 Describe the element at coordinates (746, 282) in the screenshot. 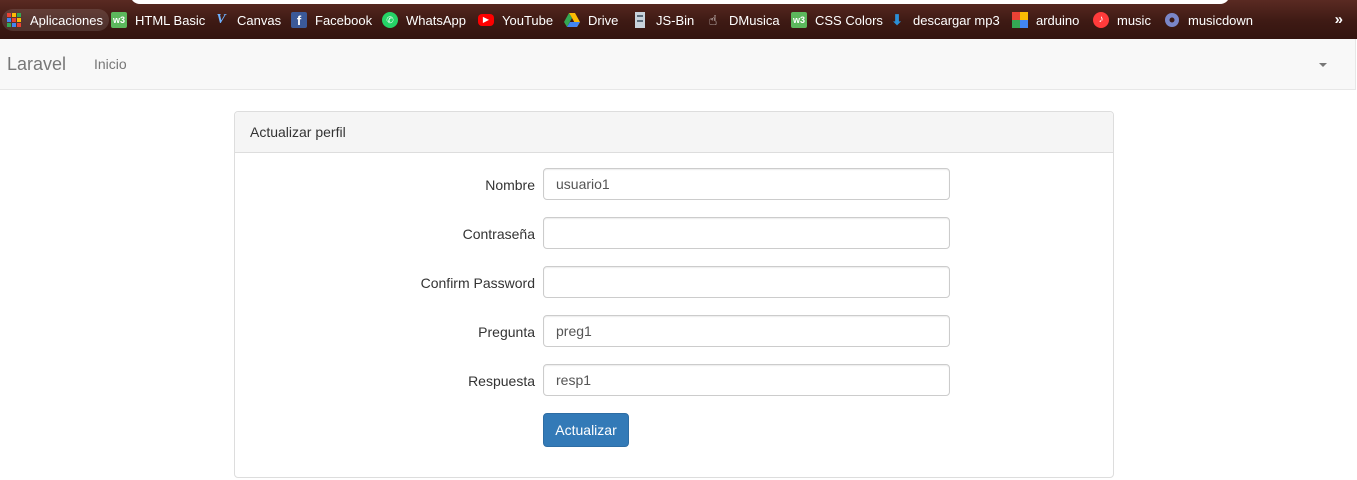

I see `confirm-password-input` at that location.